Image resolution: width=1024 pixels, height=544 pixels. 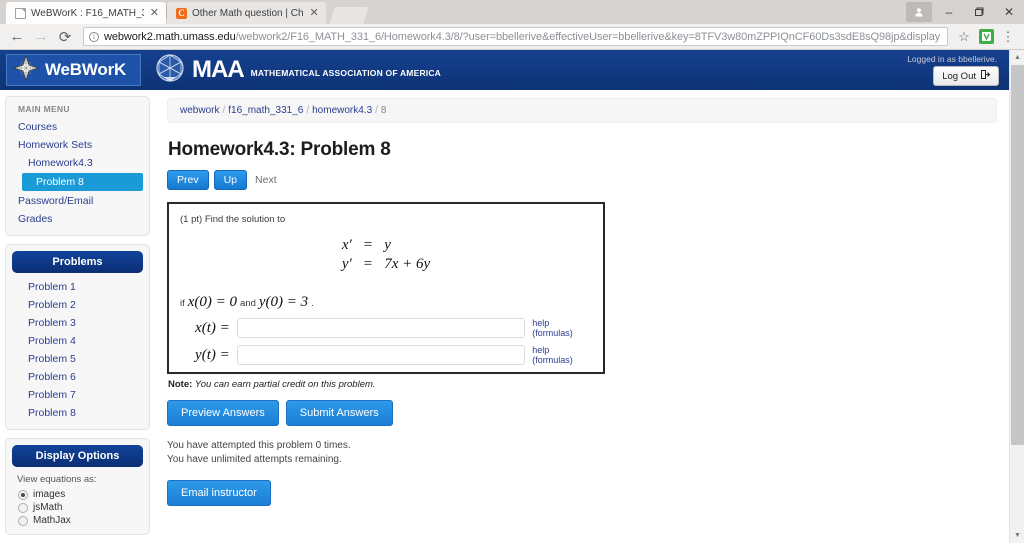 I want to click on sidebar-item-homework43: Homework4.3, so click(x=77, y=163).